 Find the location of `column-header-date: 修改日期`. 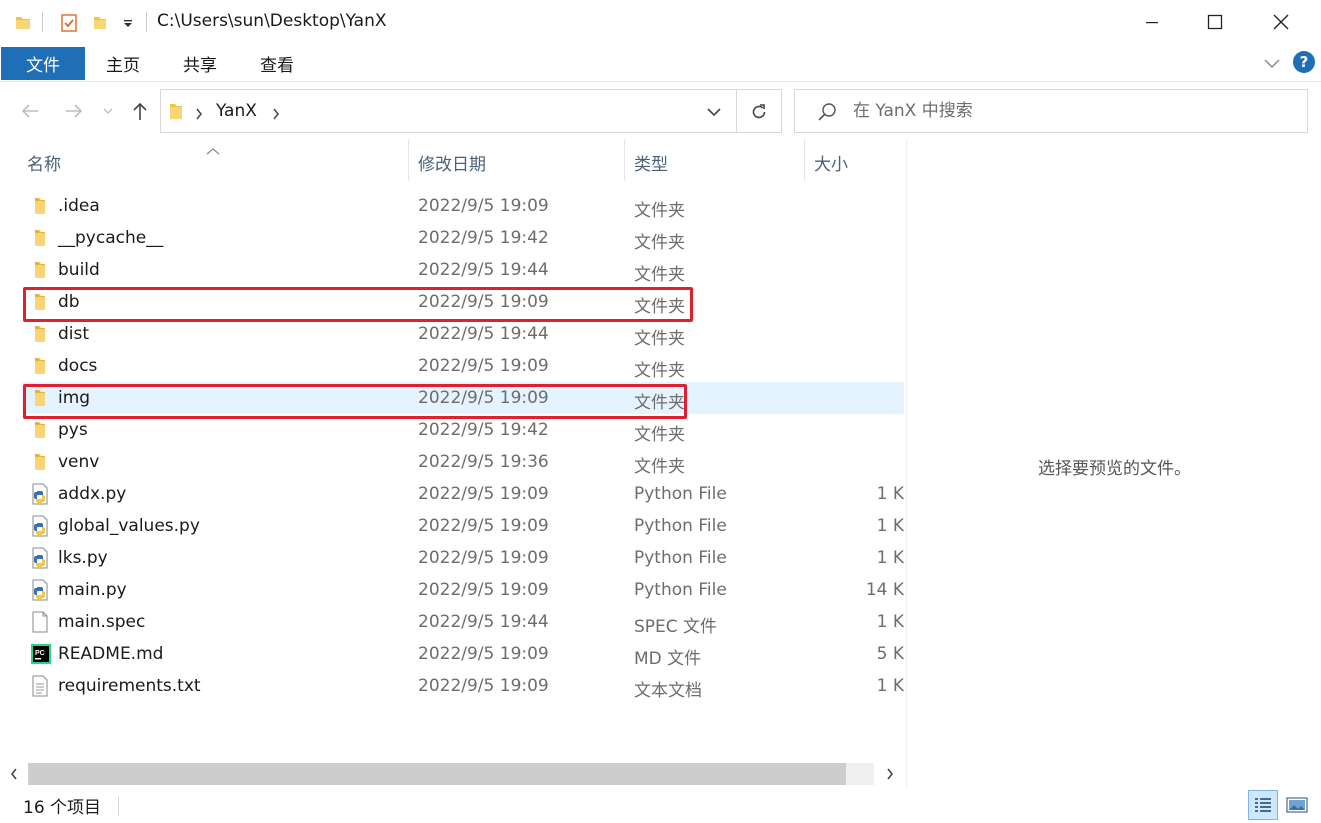

column-header-date: 修改日期 is located at coordinates (452, 162).